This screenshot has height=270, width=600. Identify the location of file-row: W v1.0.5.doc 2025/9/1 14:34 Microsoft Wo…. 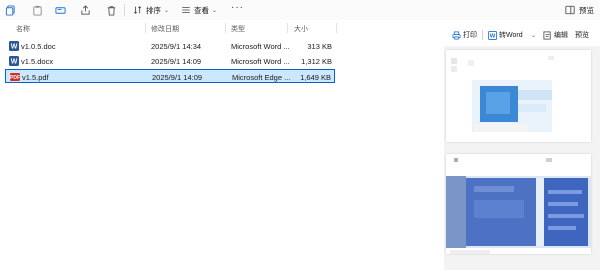
(170, 46).